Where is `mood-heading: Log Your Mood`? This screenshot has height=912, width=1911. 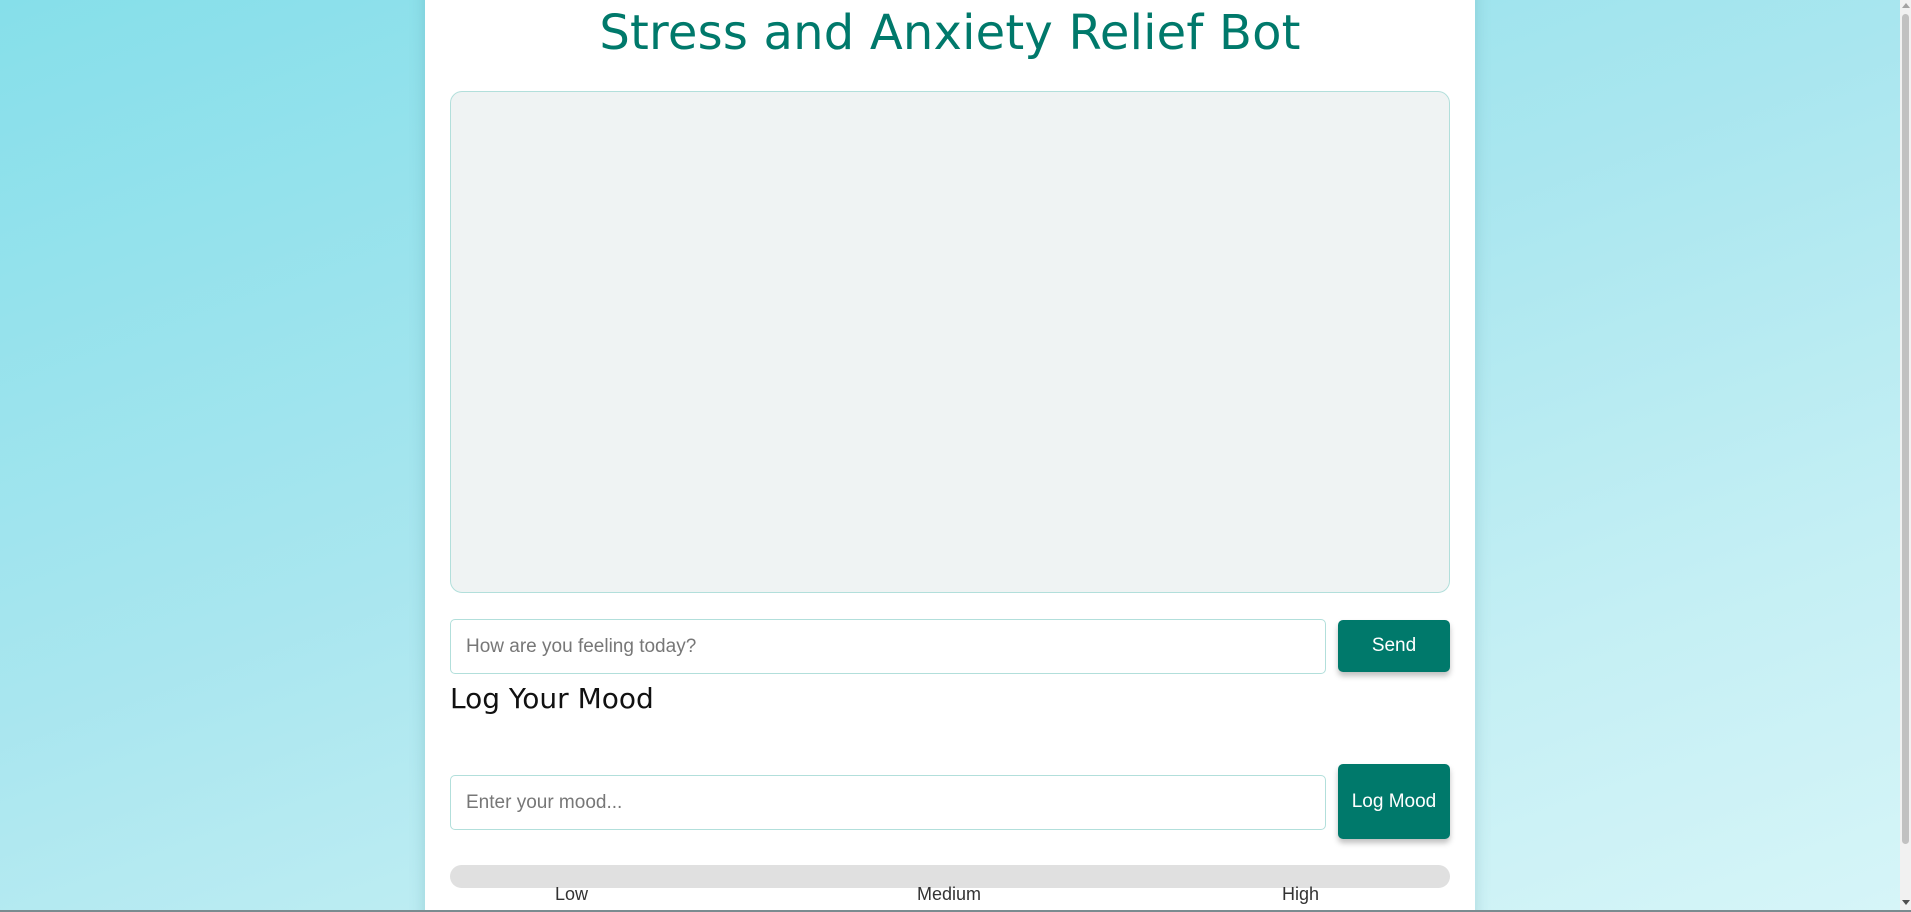 mood-heading: Log Your Mood is located at coordinates (552, 698).